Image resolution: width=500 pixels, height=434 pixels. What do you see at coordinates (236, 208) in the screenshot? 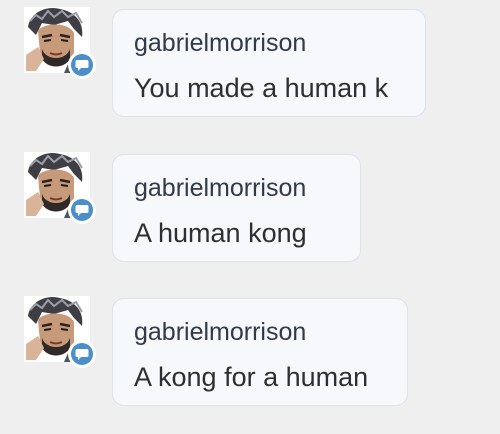
I see `message-bubble: gabrielmorrison A human kong` at bounding box center [236, 208].